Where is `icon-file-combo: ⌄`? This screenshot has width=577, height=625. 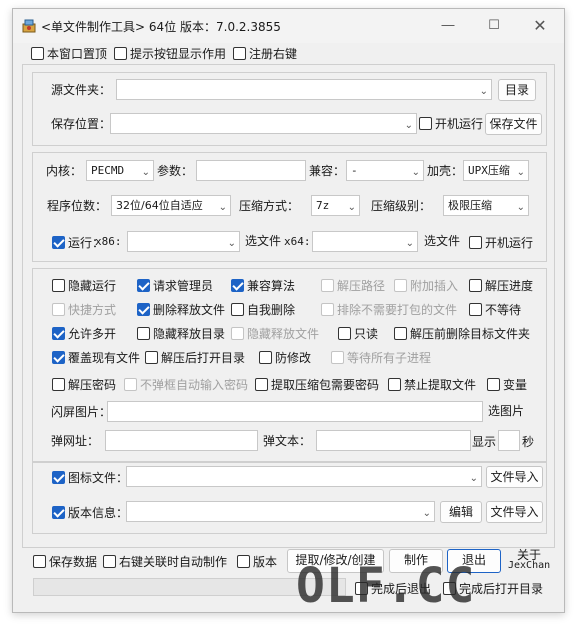 icon-file-combo: ⌄ is located at coordinates (304, 476).